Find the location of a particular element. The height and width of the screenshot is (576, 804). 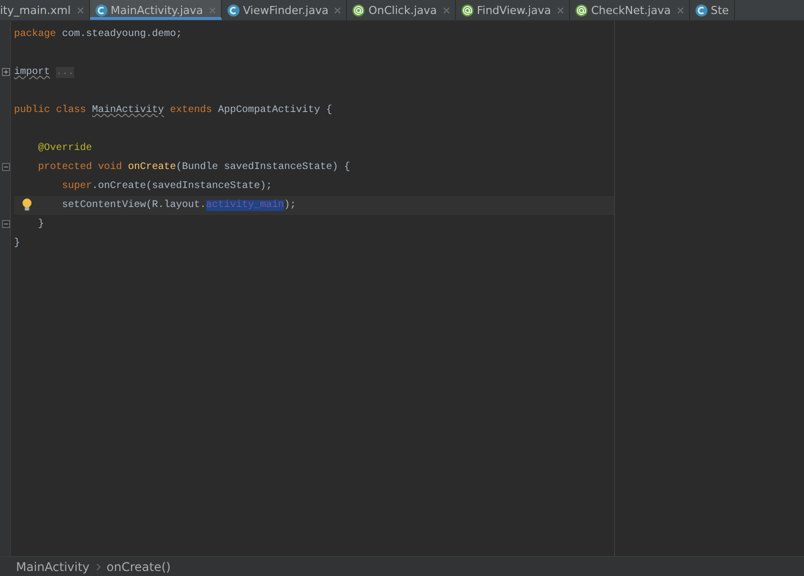

code-line: @Override is located at coordinates (65, 149).